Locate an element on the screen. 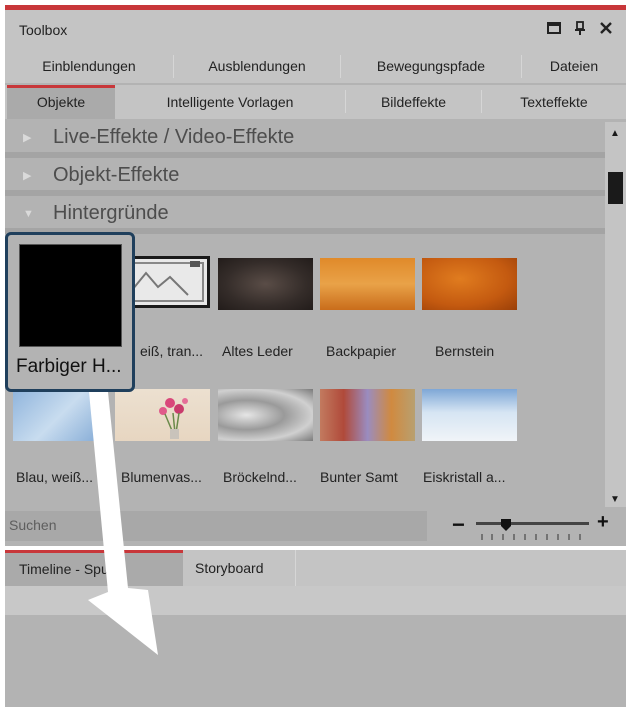  timeline-ruler is located at coordinates (315, 600).